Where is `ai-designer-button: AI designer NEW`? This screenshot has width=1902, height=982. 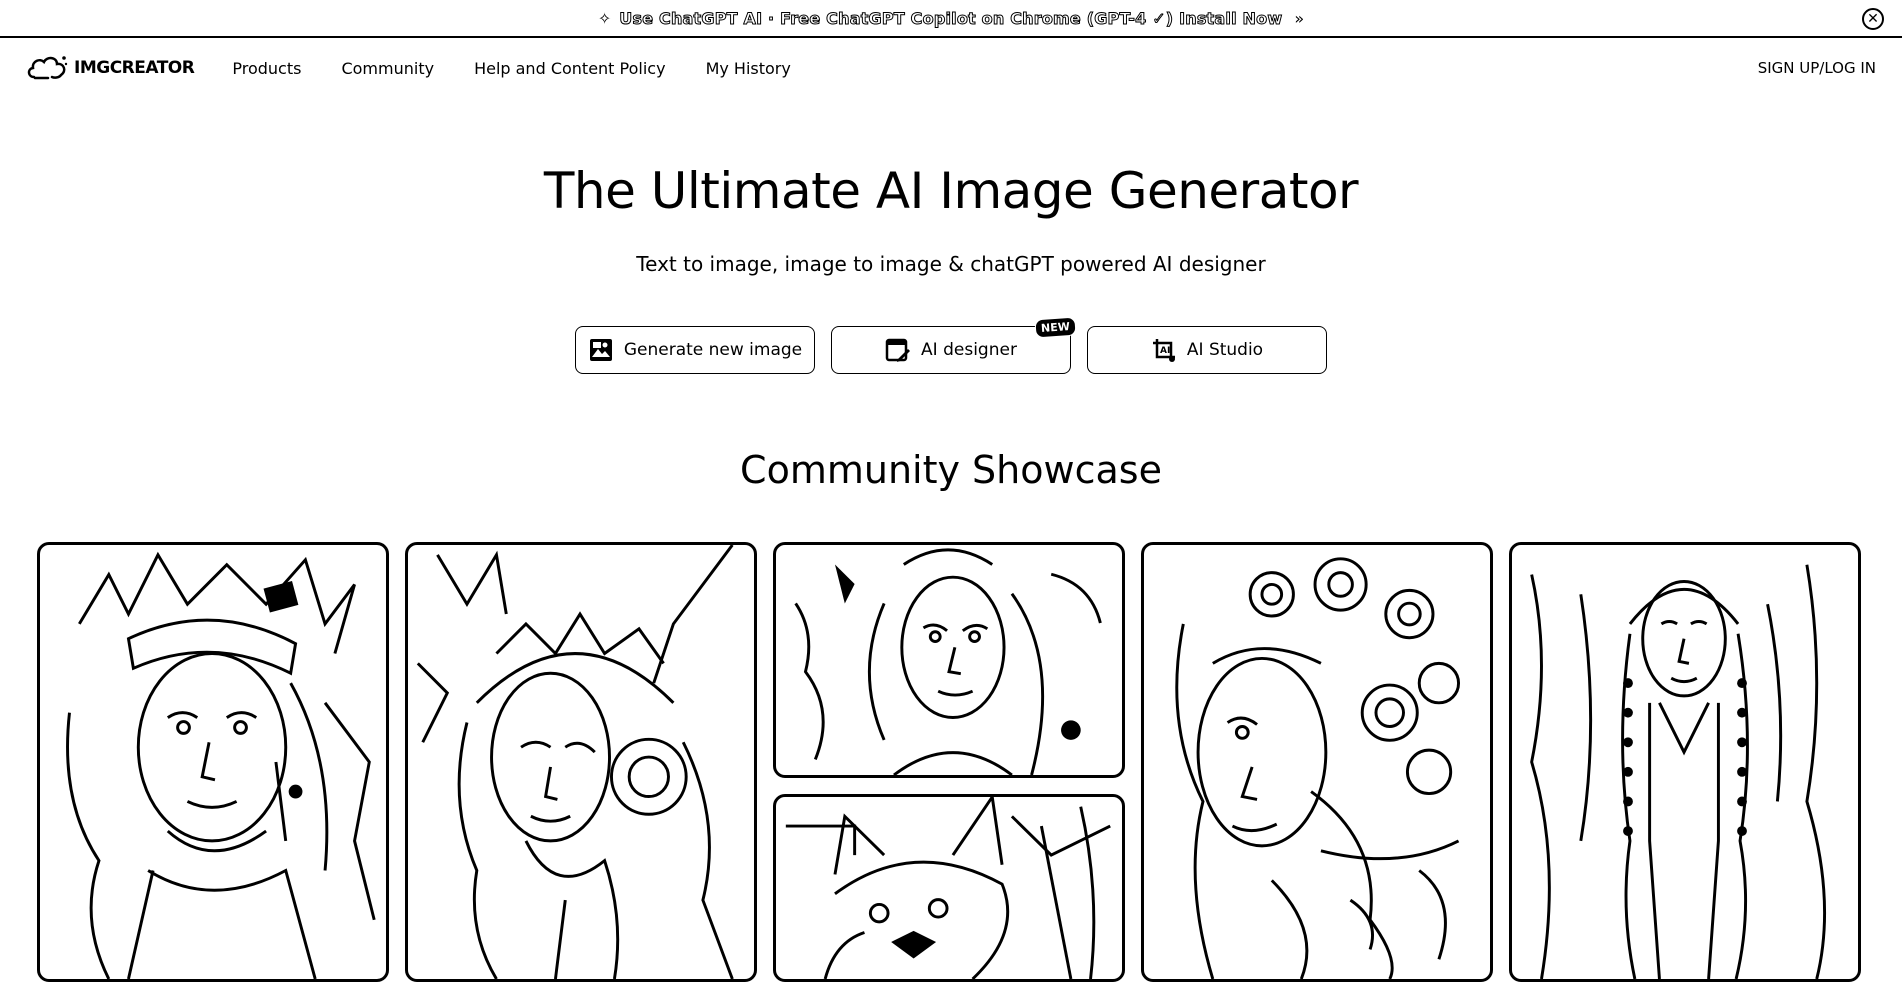
ai-designer-button: AI designer NEW is located at coordinates (954, 345).